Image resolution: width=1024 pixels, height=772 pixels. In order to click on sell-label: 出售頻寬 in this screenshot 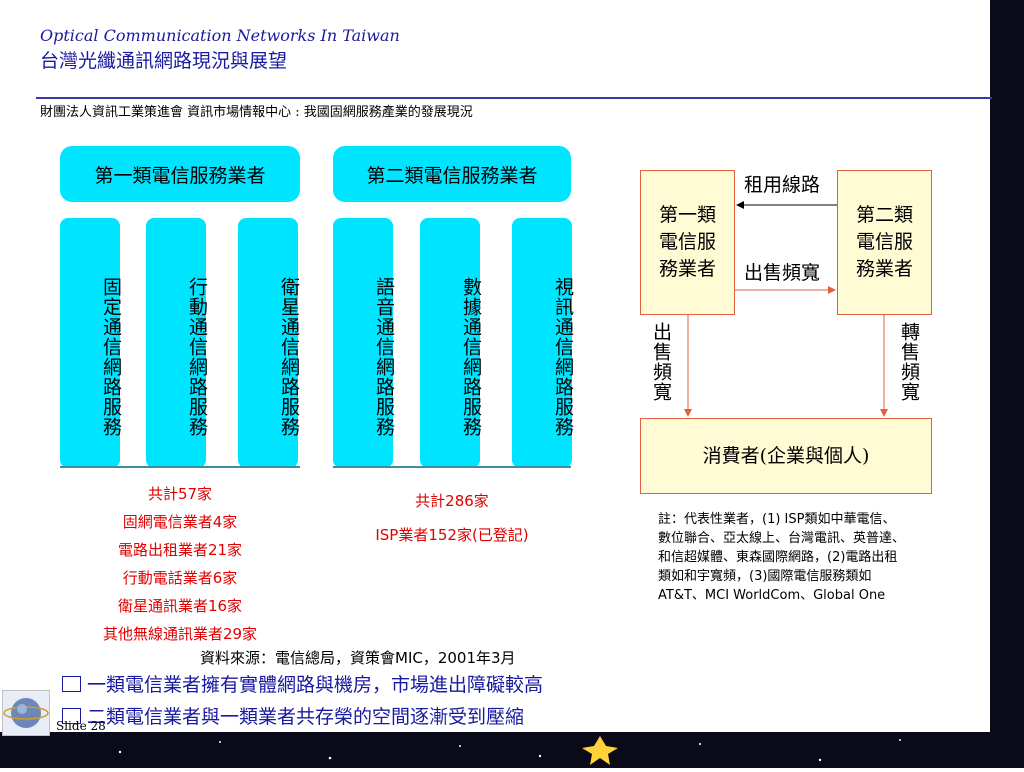, I will do `click(782, 273)`.